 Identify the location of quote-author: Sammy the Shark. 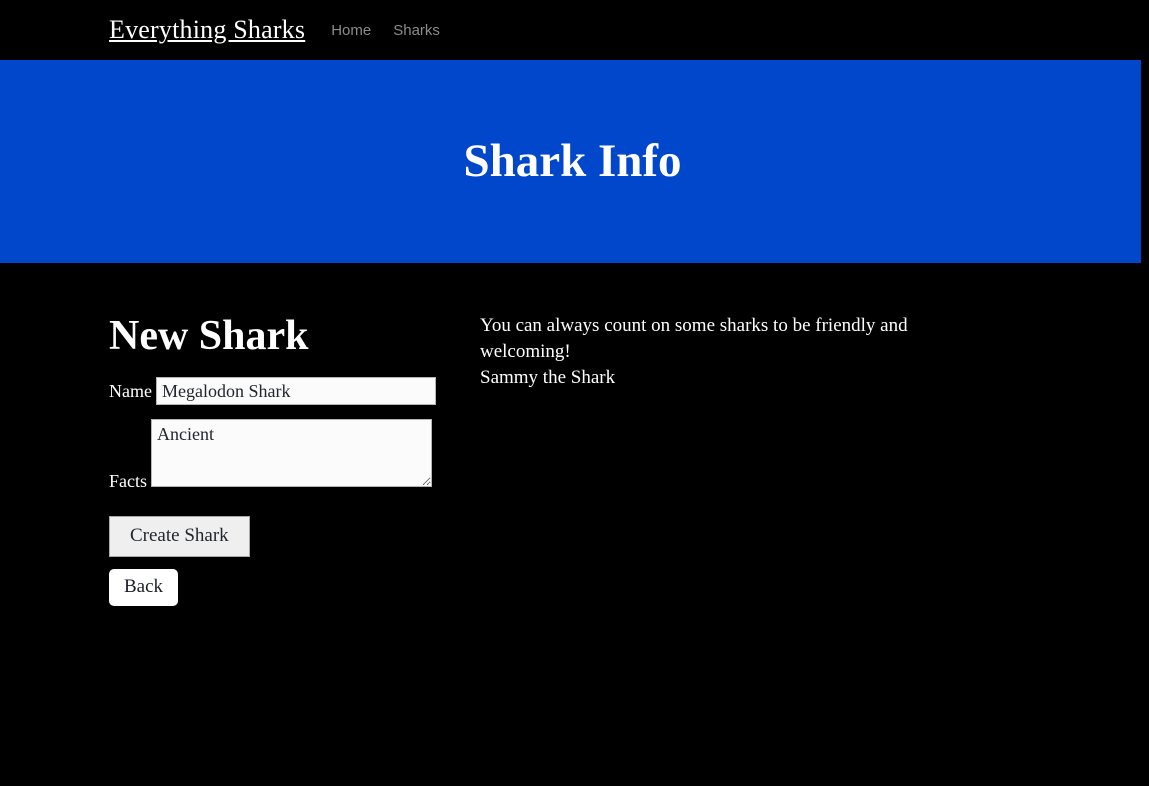
(548, 378).